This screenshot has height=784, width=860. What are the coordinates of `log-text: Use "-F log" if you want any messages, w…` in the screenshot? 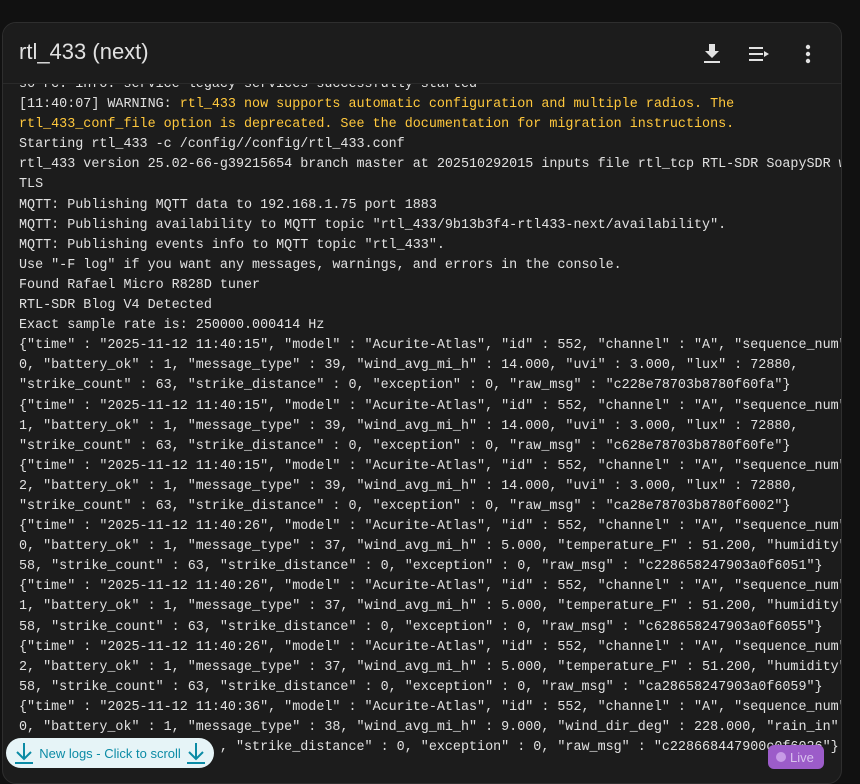 It's located at (320, 265).